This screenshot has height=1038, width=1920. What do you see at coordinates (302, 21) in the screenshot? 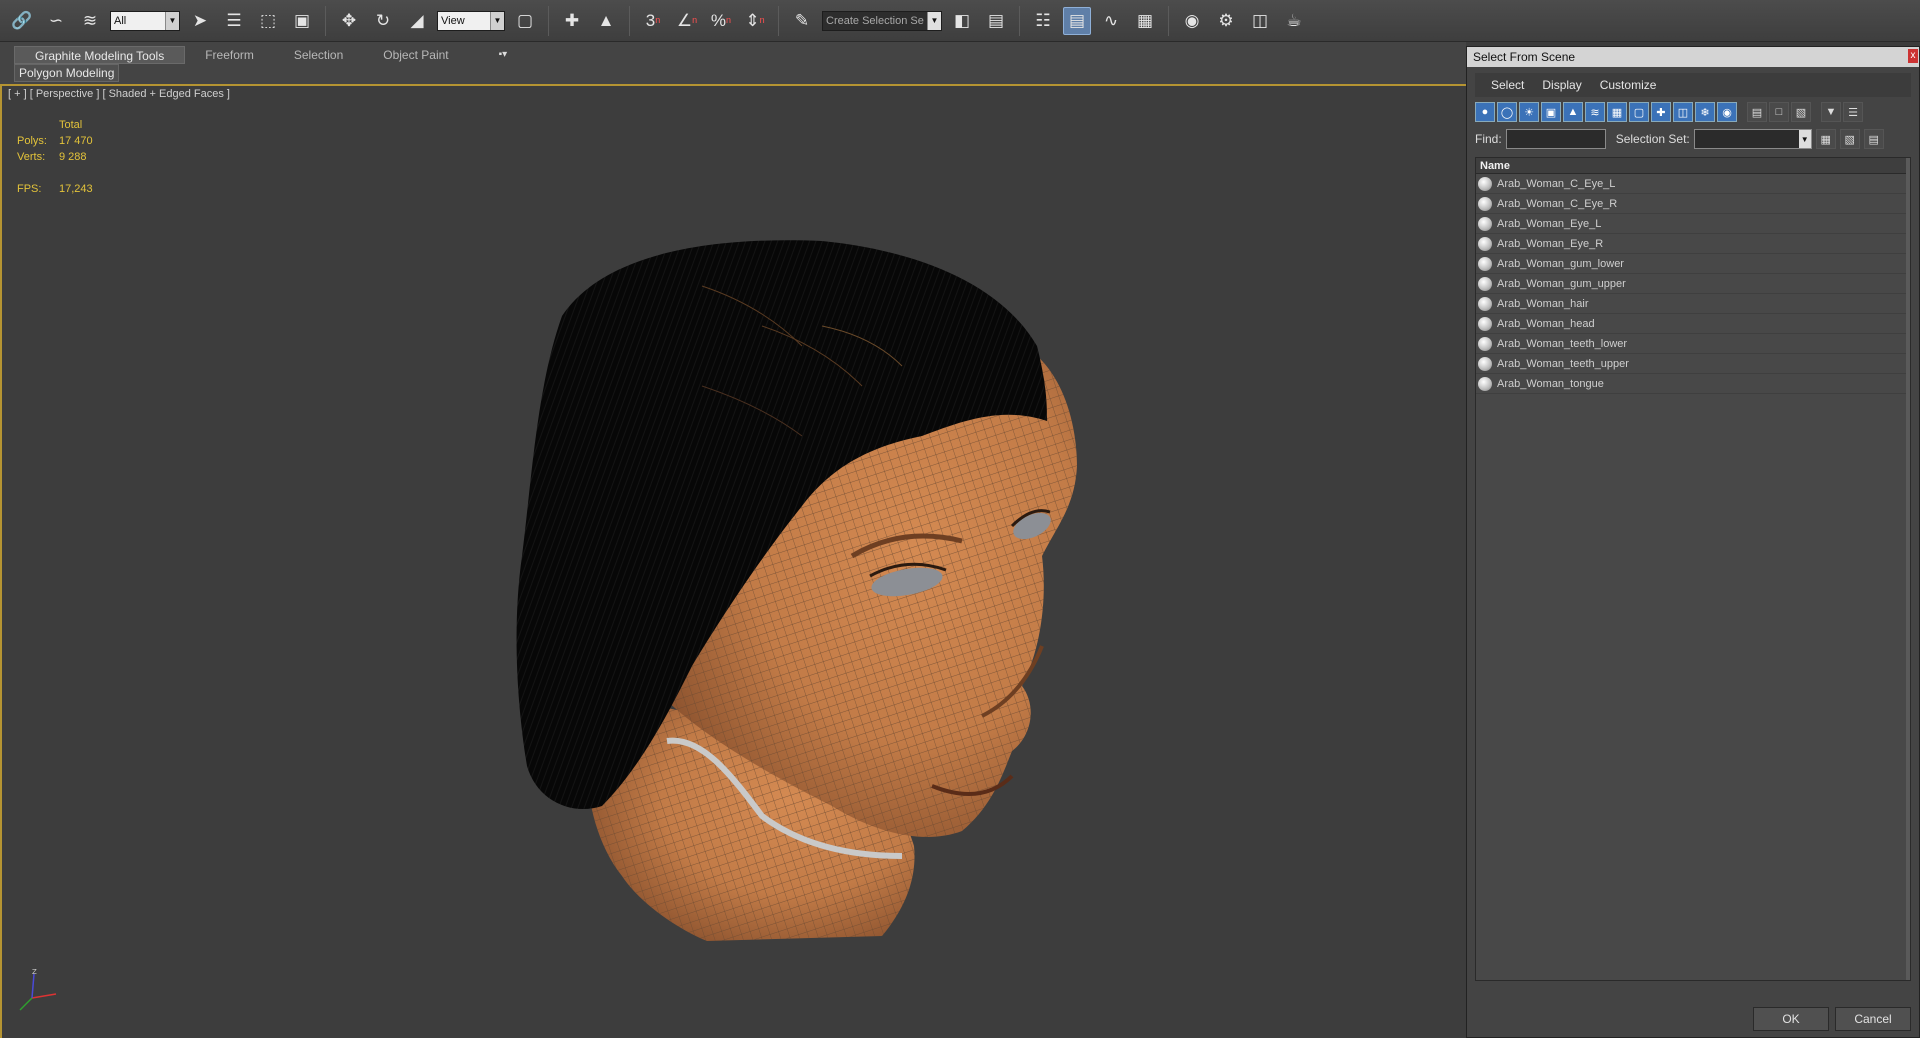
I see `window-crossing-icon: ▣` at bounding box center [302, 21].